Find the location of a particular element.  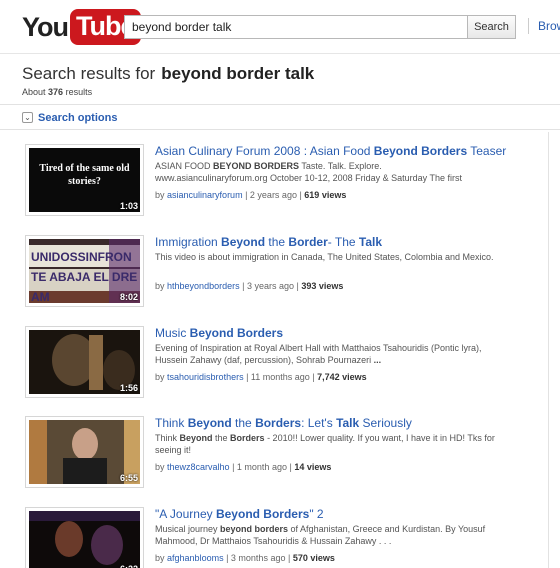

text-segment: BEYOND BORDERS is located at coordinates (256, 166).